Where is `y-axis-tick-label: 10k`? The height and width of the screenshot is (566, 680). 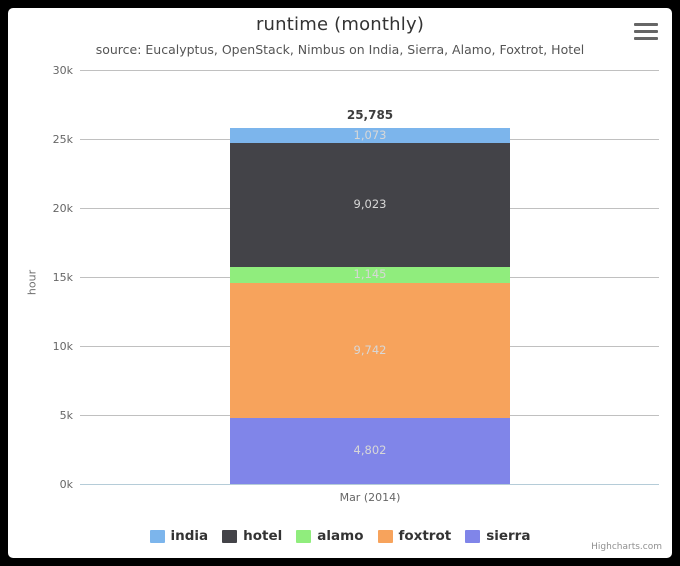
y-axis-tick-label: 10k is located at coordinates (62, 346).